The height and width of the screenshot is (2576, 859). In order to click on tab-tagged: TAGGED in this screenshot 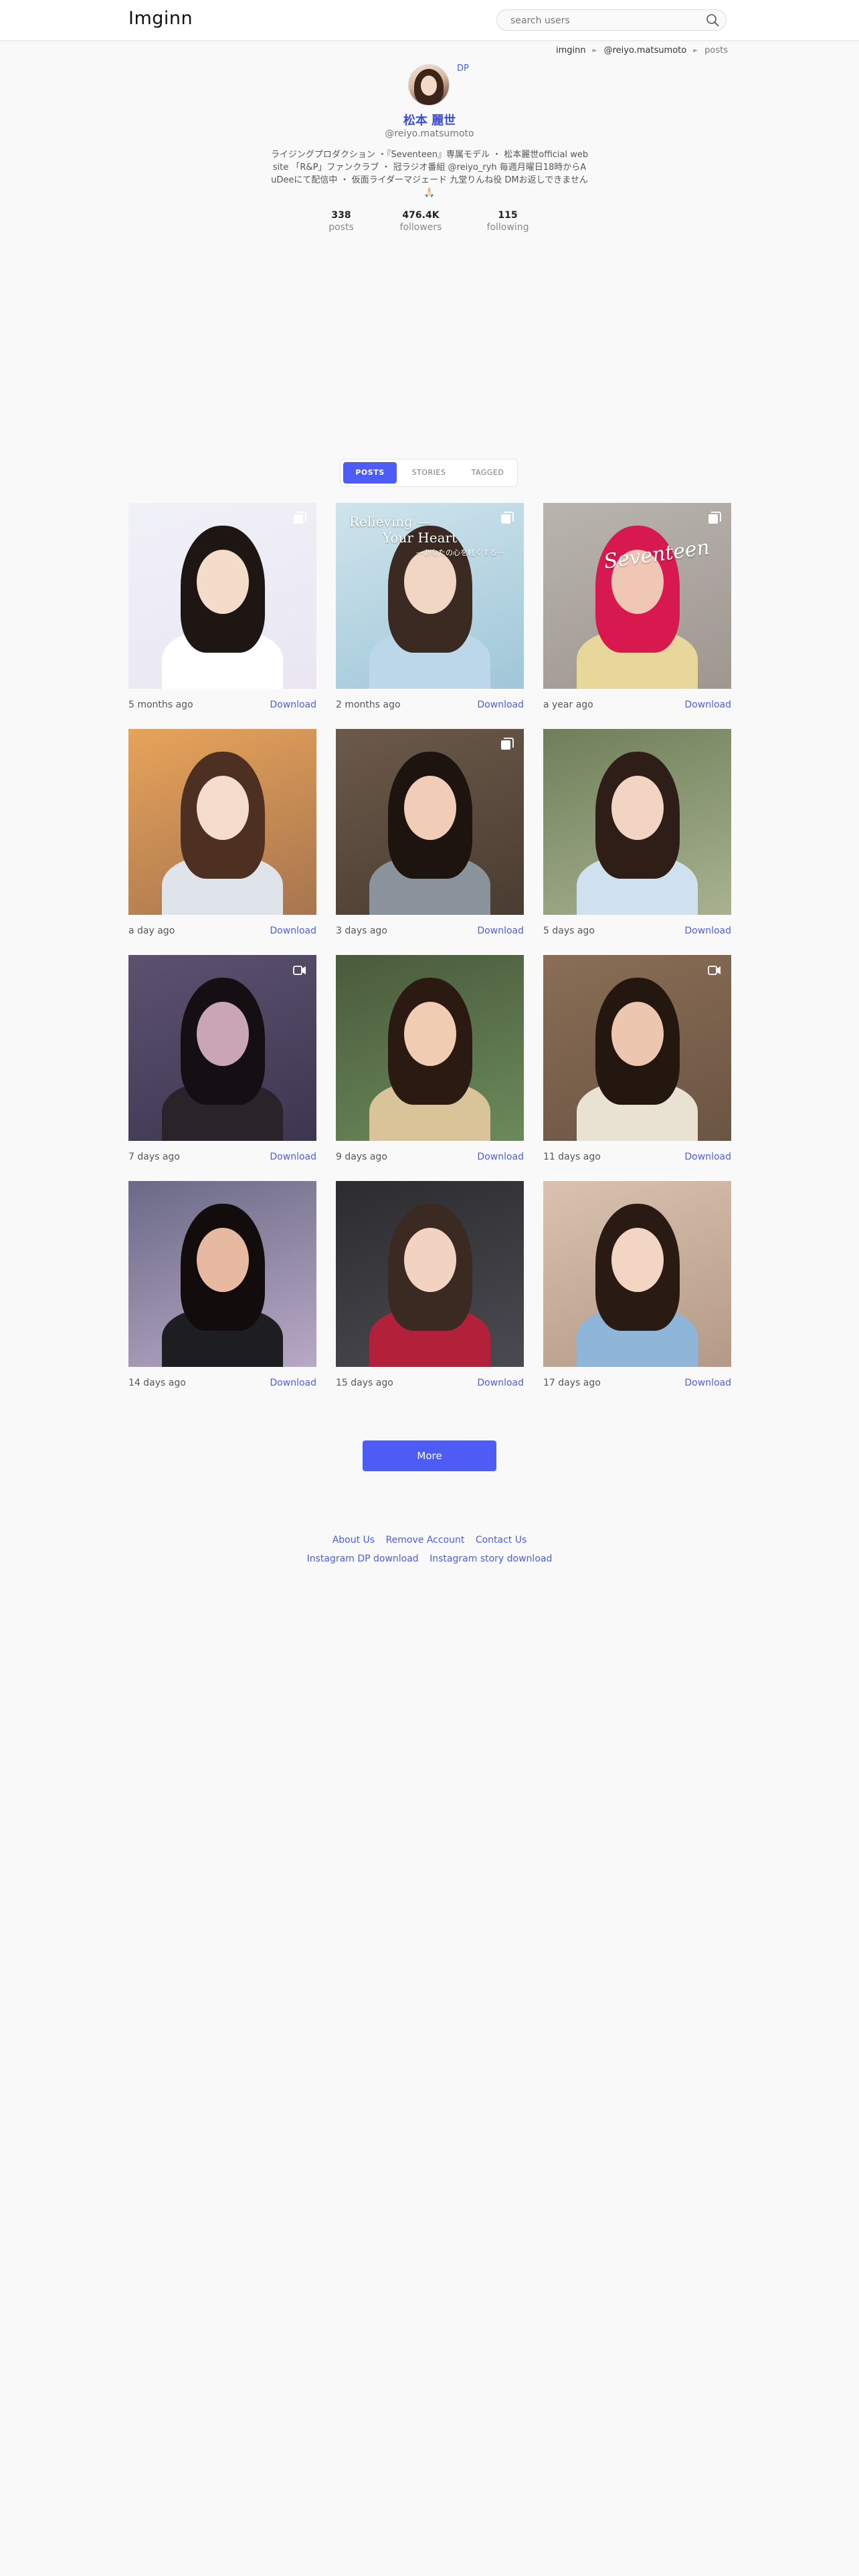, I will do `click(487, 473)`.